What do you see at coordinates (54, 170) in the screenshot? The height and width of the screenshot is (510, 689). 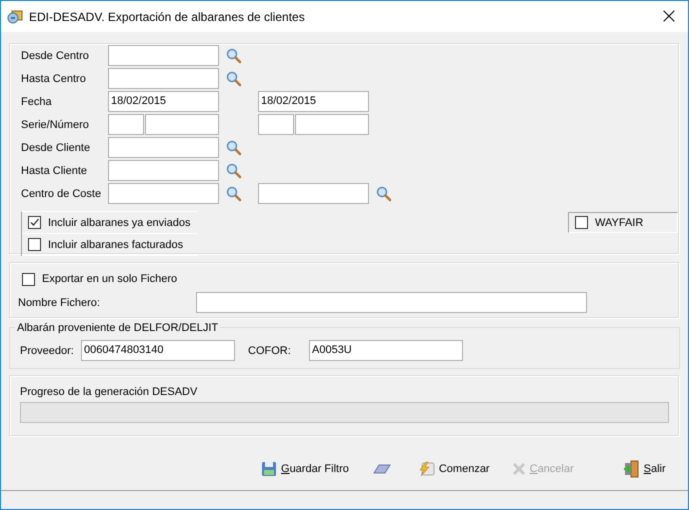 I see `field-label: Hasta Cliente` at bounding box center [54, 170].